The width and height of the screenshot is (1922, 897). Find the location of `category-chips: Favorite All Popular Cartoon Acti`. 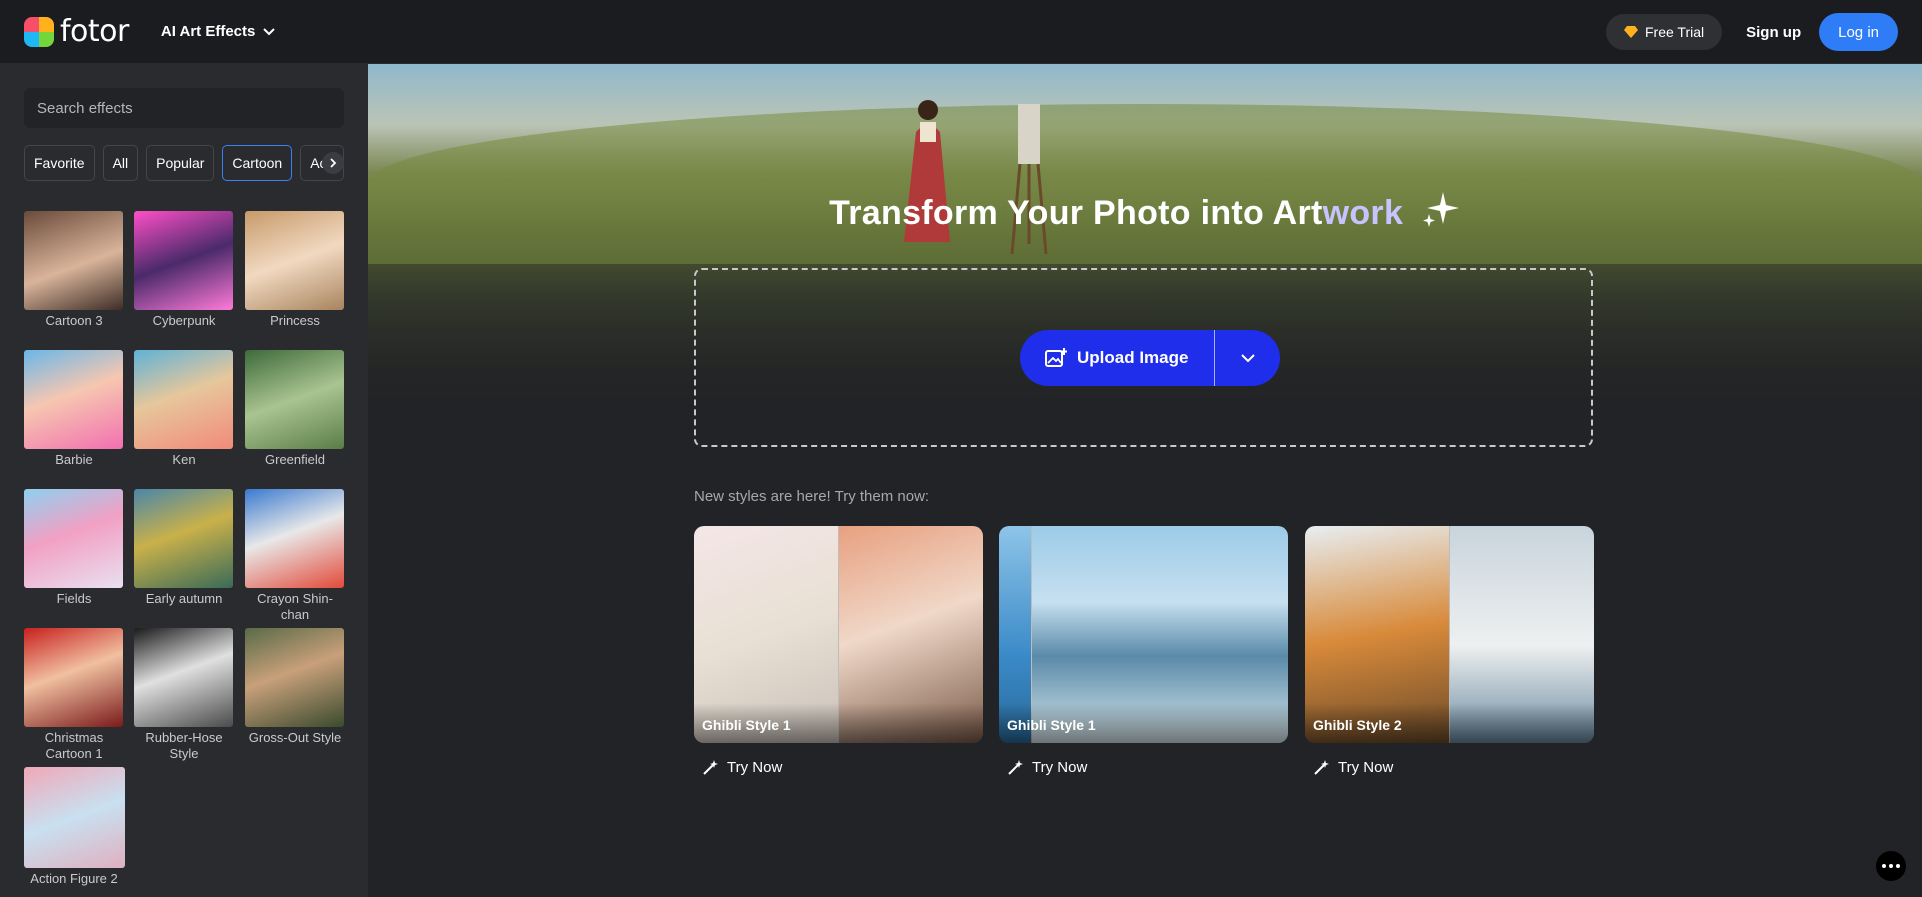

category-chips: Favorite All Popular Cartoon Acti is located at coordinates (184, 163).